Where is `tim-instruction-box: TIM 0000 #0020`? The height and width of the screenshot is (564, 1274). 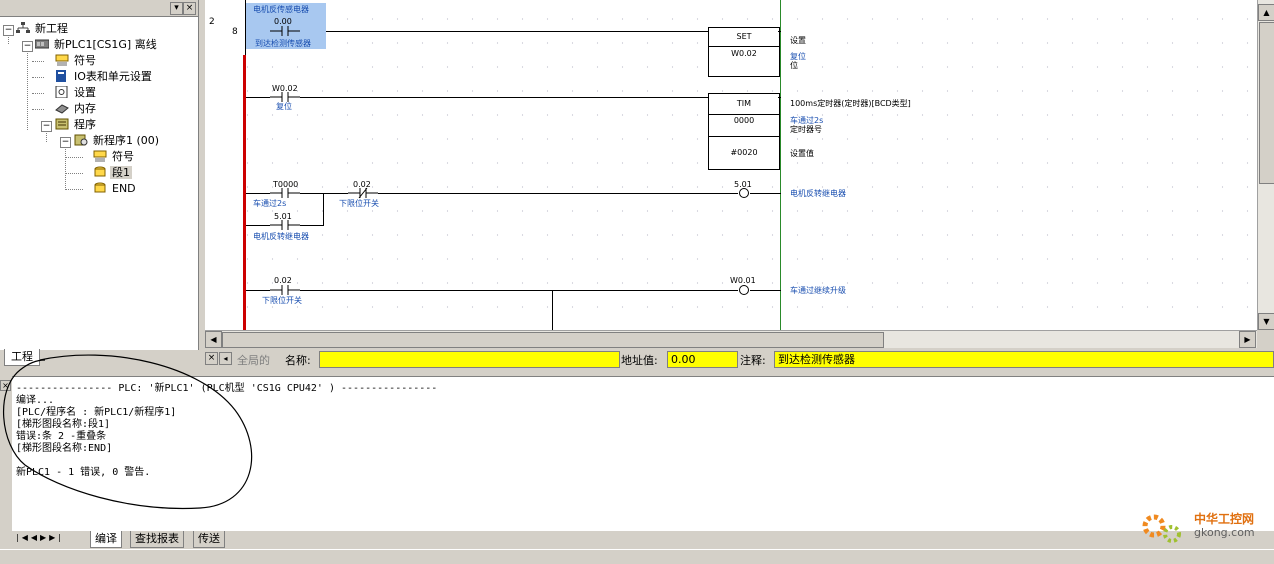 tim-instruction-box: TIM 0000 #0020 is located at coordinates (744, 131).